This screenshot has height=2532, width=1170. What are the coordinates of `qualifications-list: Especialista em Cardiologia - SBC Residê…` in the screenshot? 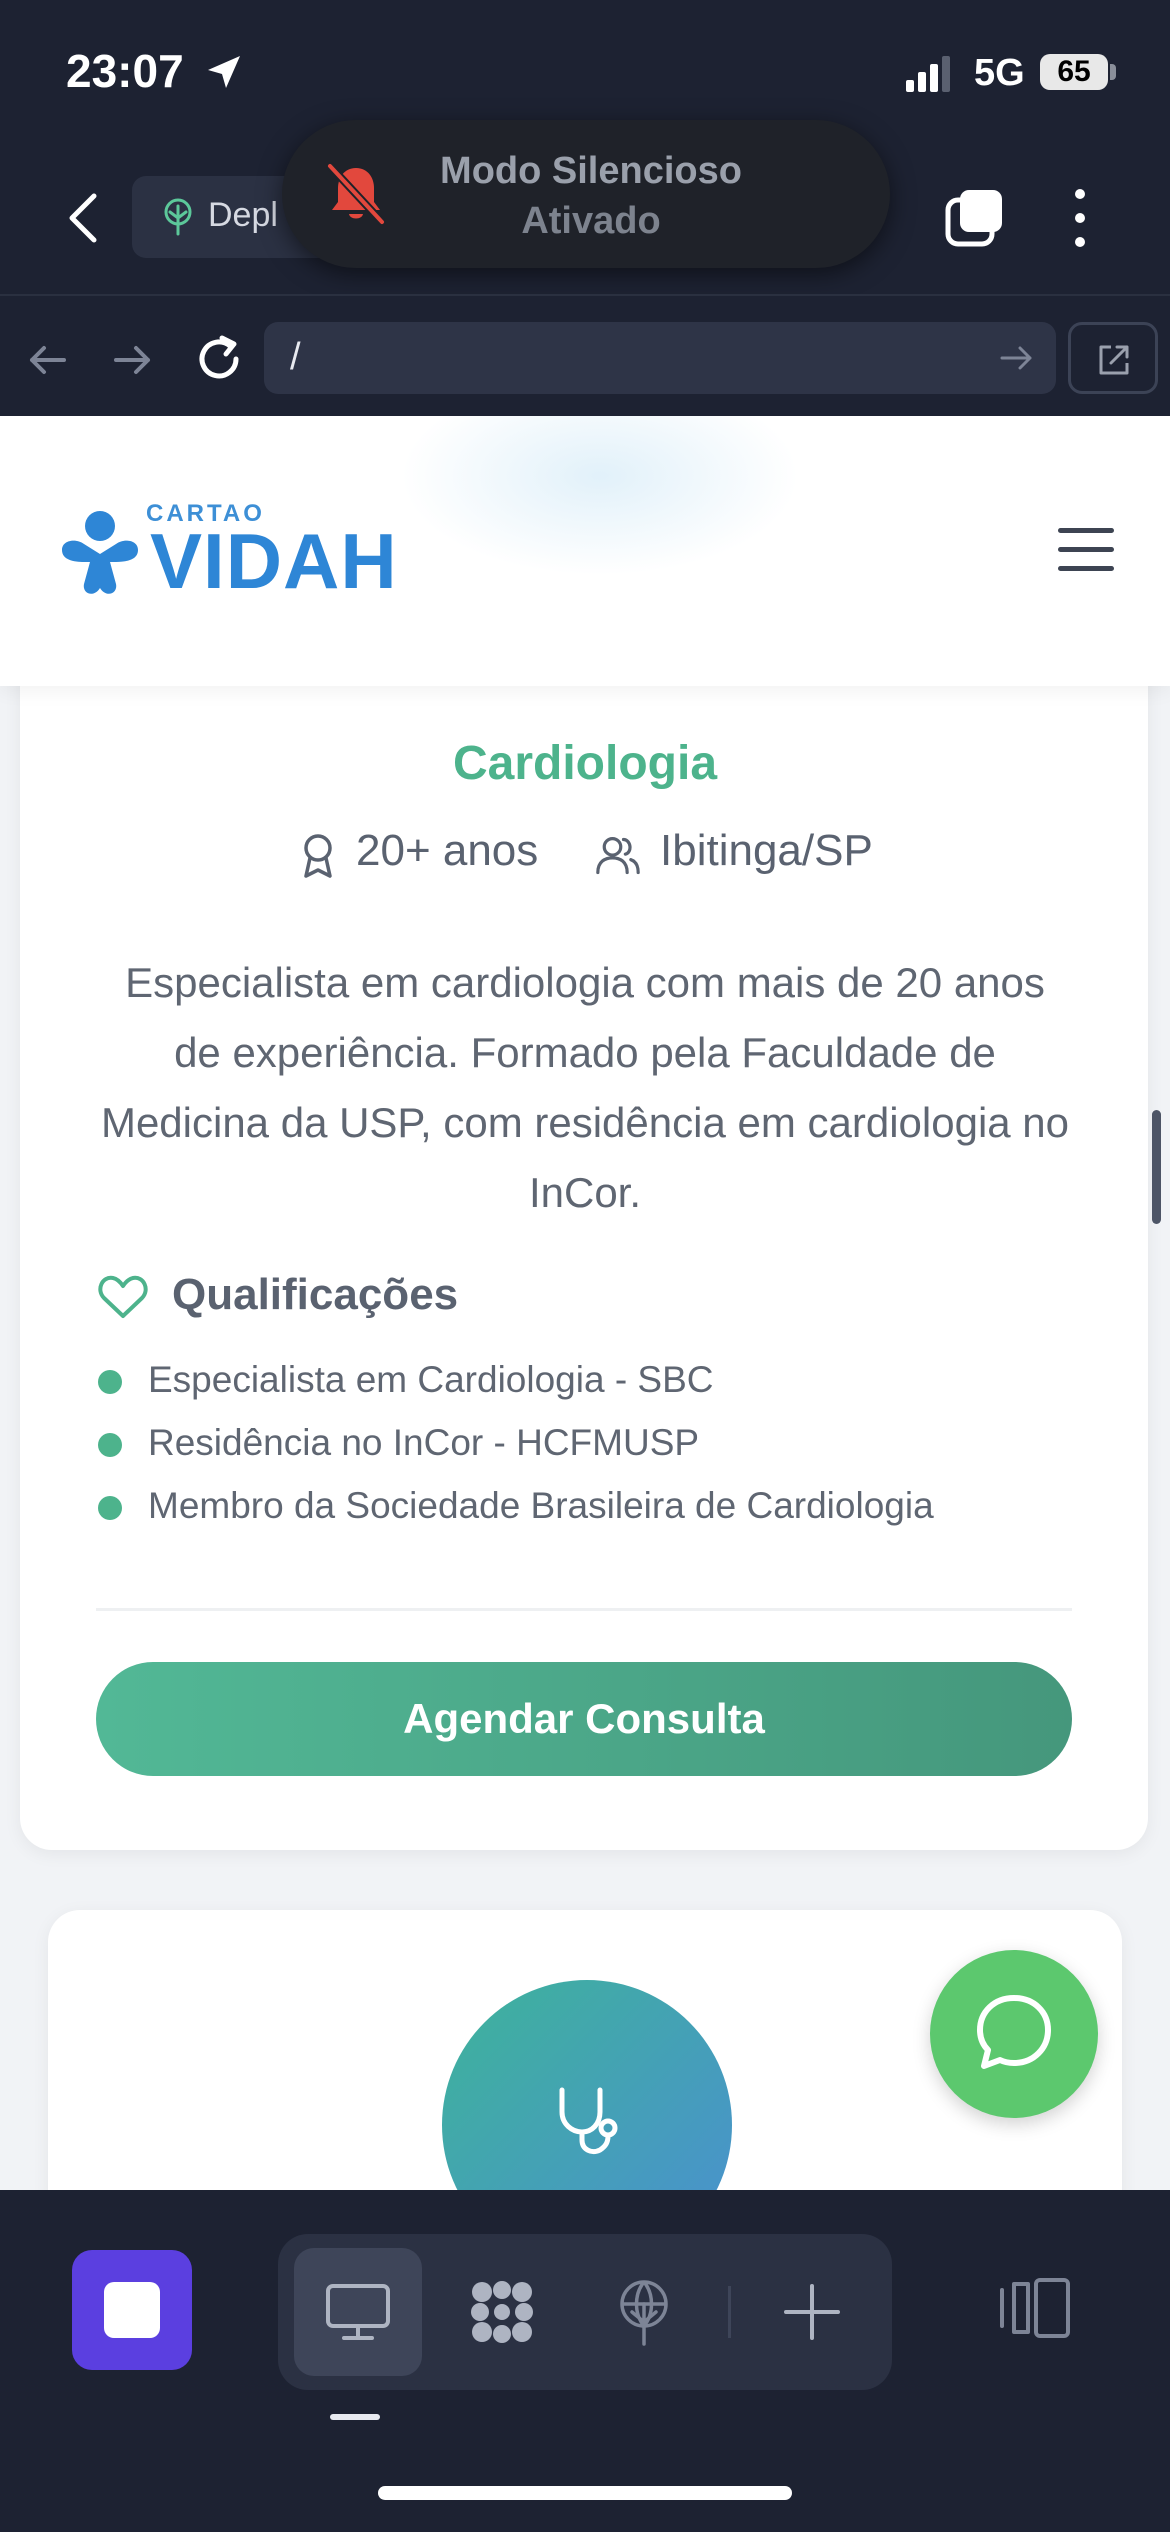 It's located at (578, 1450).